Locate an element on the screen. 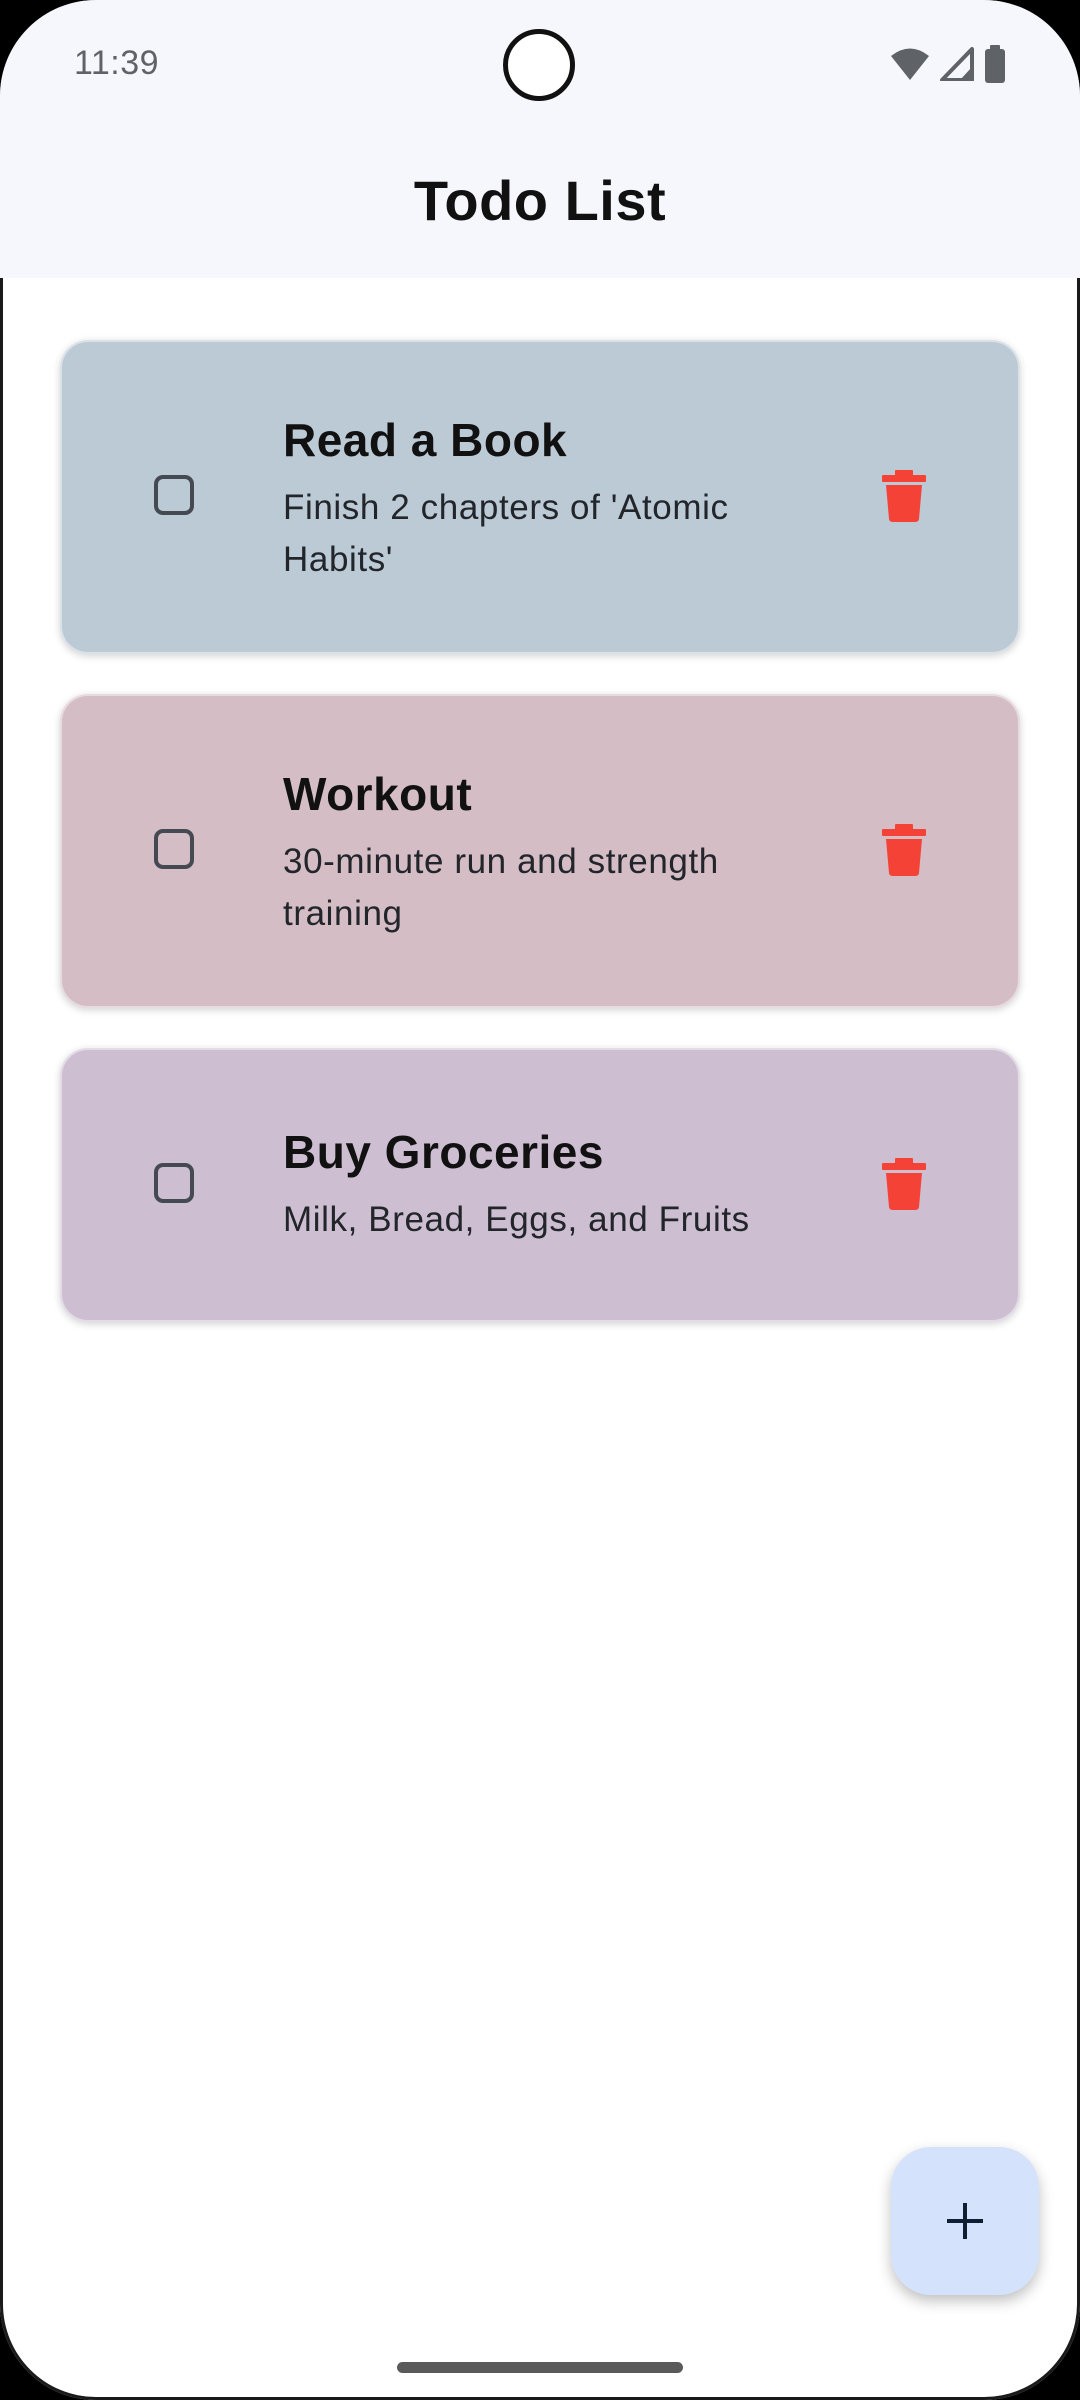  status-time: 11:39 is located at coordinates (117, 63).